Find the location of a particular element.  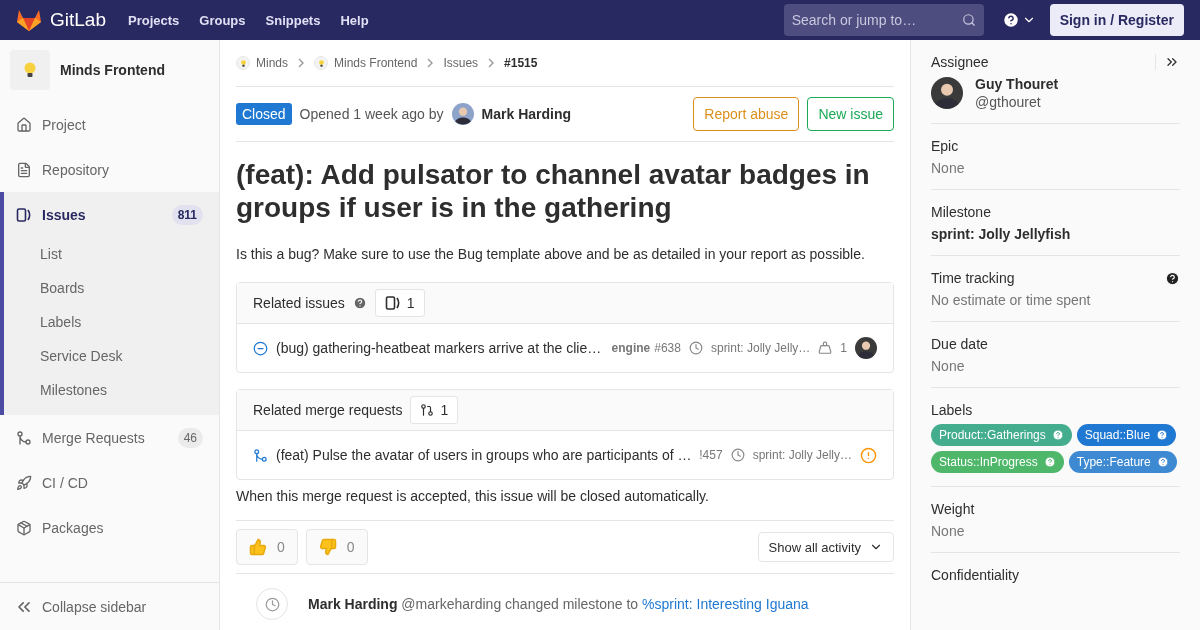

merge-note: When this merge request is accepted, this issue will be closed automatically. is located at coordinates (565, 504).